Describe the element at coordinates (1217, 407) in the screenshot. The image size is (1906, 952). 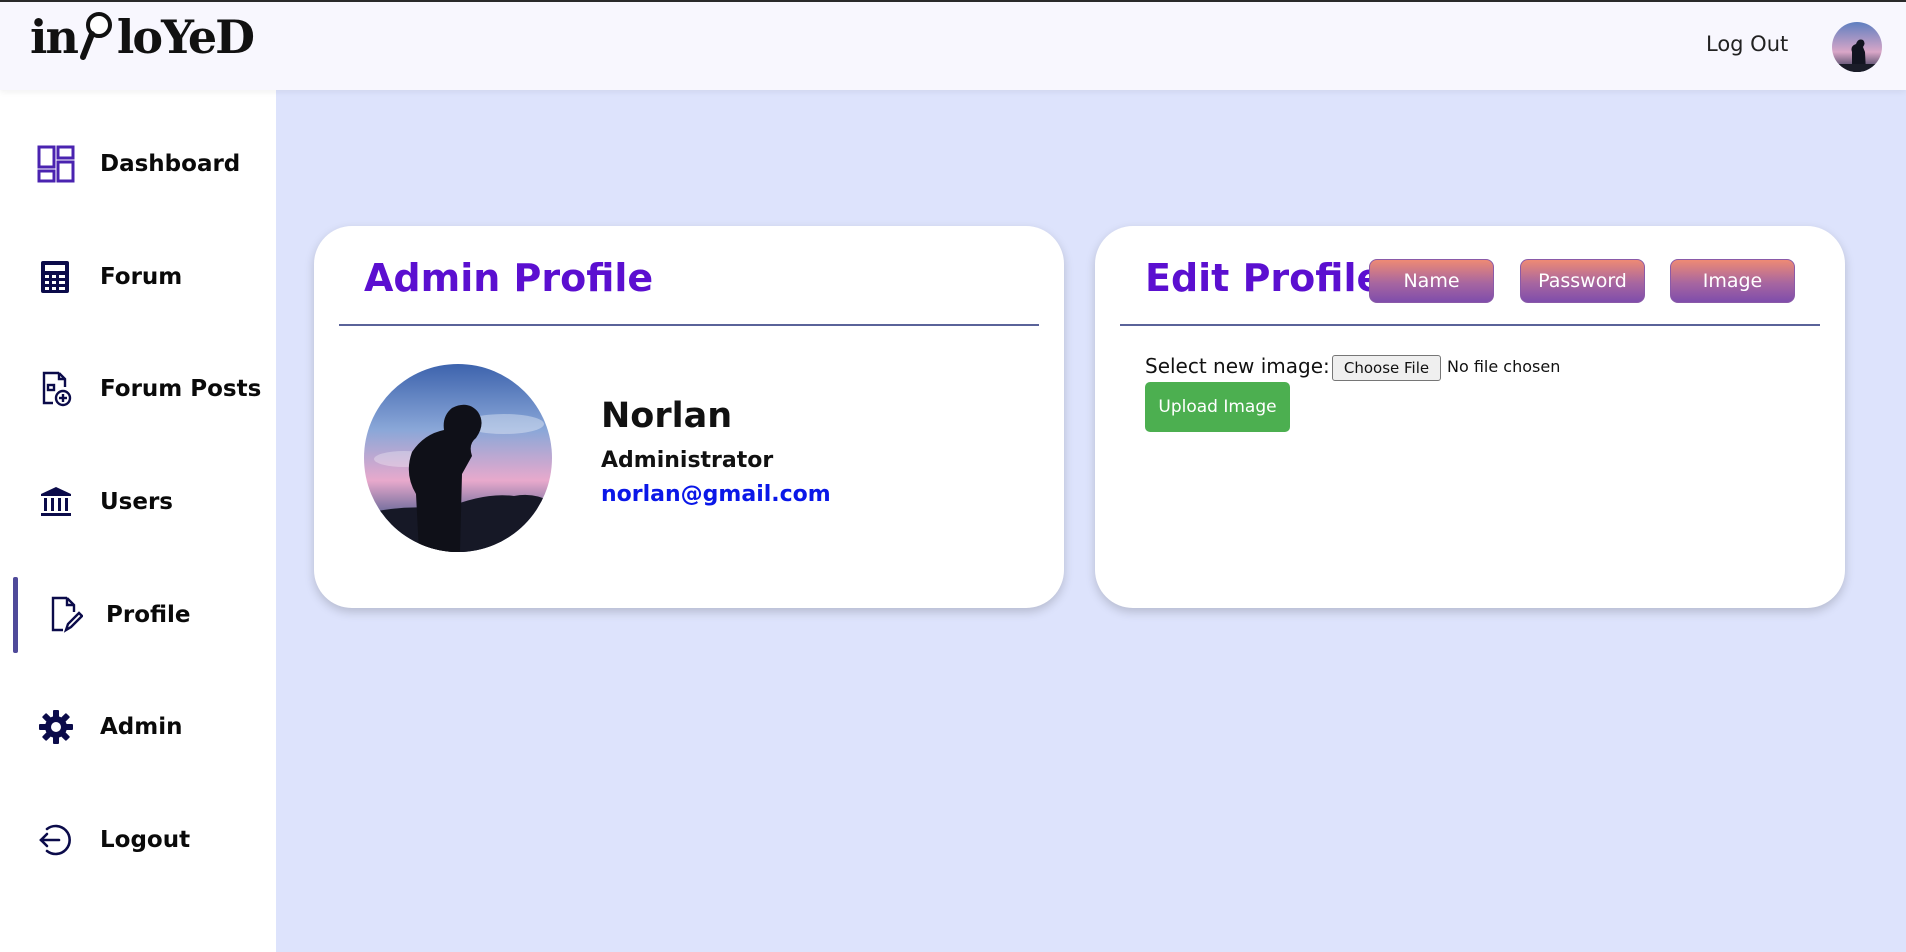
I see `upload-image-button: Upload Image` at that location.